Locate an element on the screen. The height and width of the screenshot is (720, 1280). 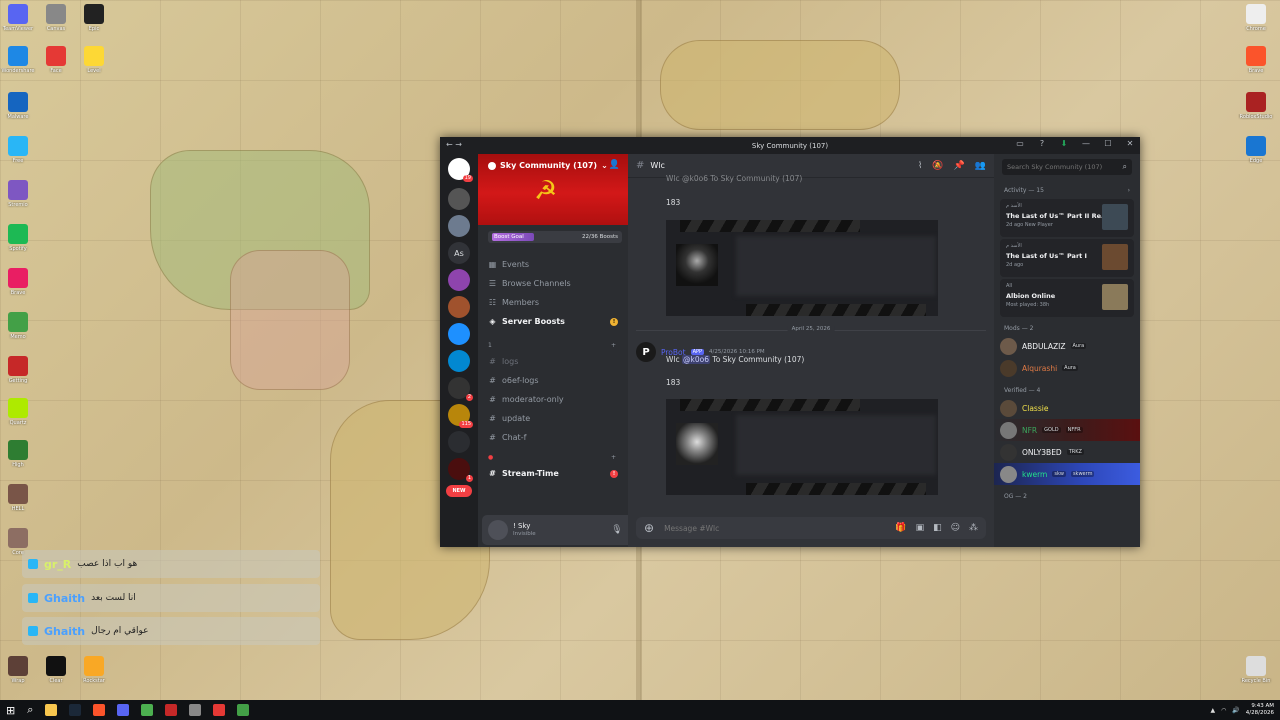
channel-item: # Stream-Time! is located at coordinates (553, 473).